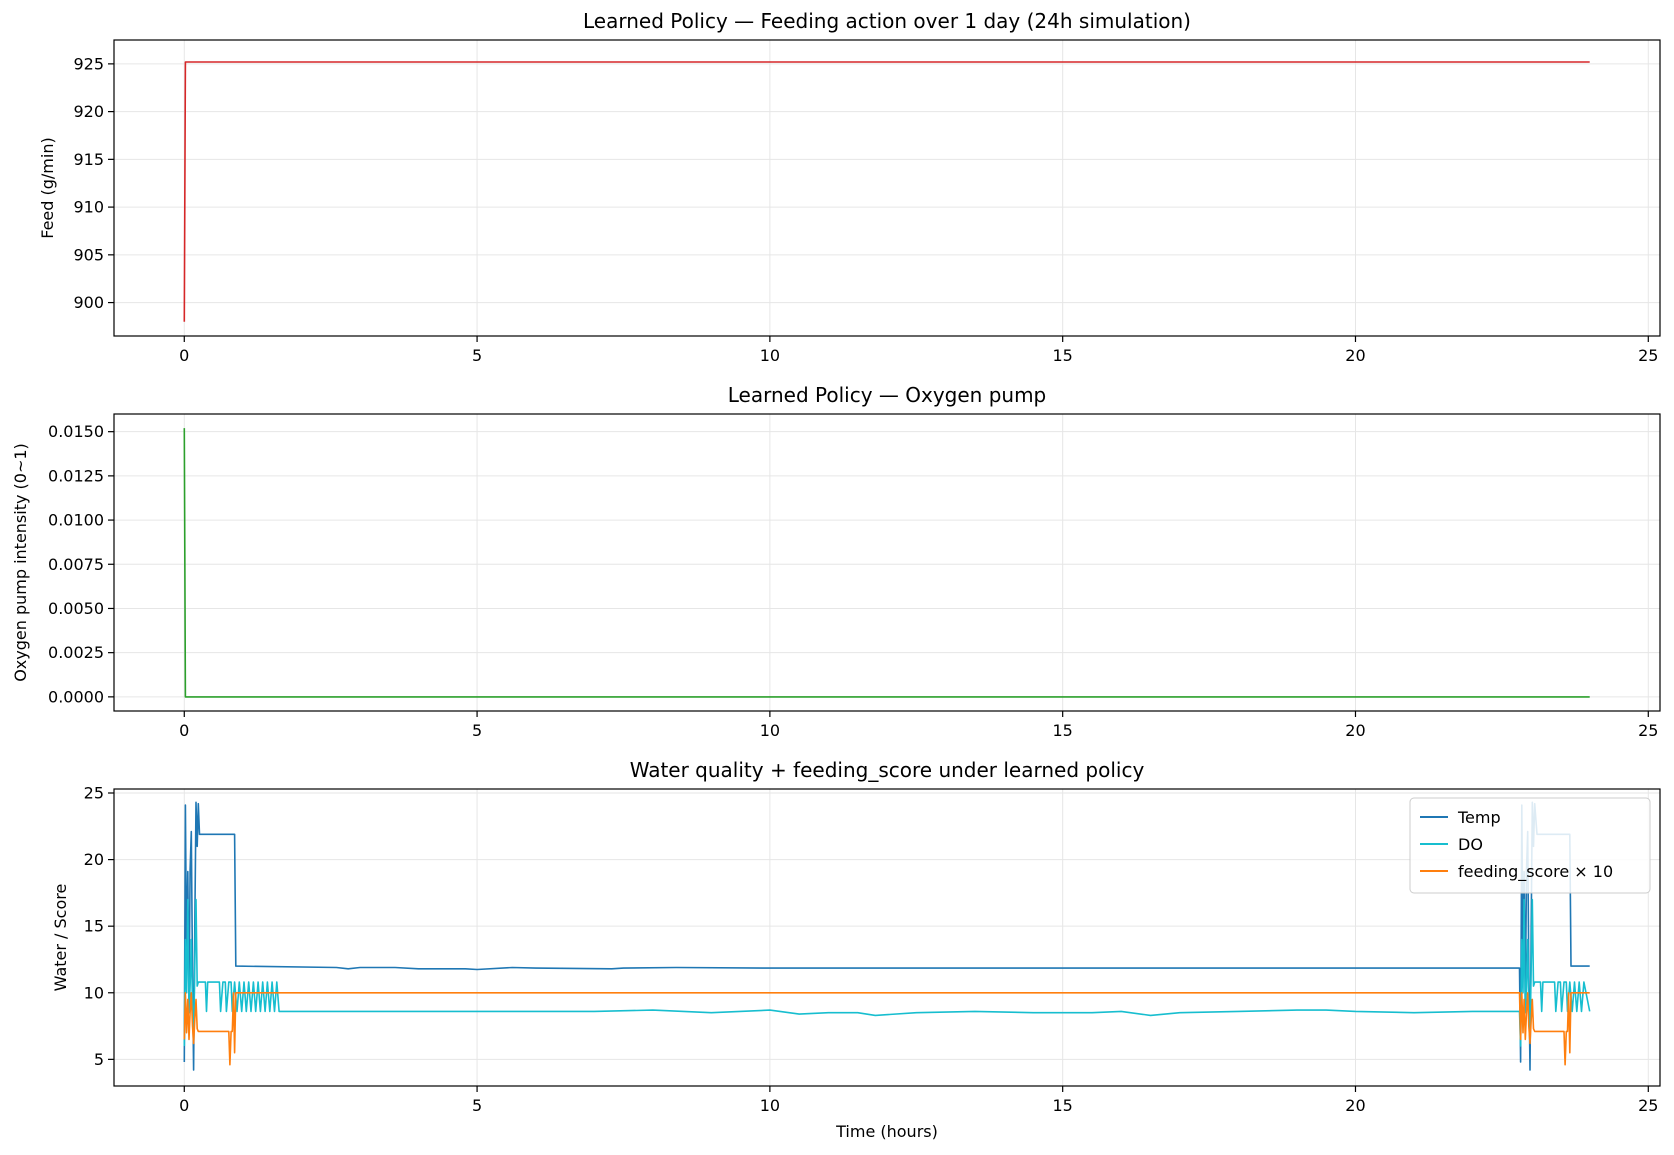 Image resolution: width=1674 pixels, height=1155 pixels. What do you see at coordinates (20, 562) in the screenshot?
I see `y-axis-label: Oxygen pump intensity (0~1)` at bounding box center [20, 562].